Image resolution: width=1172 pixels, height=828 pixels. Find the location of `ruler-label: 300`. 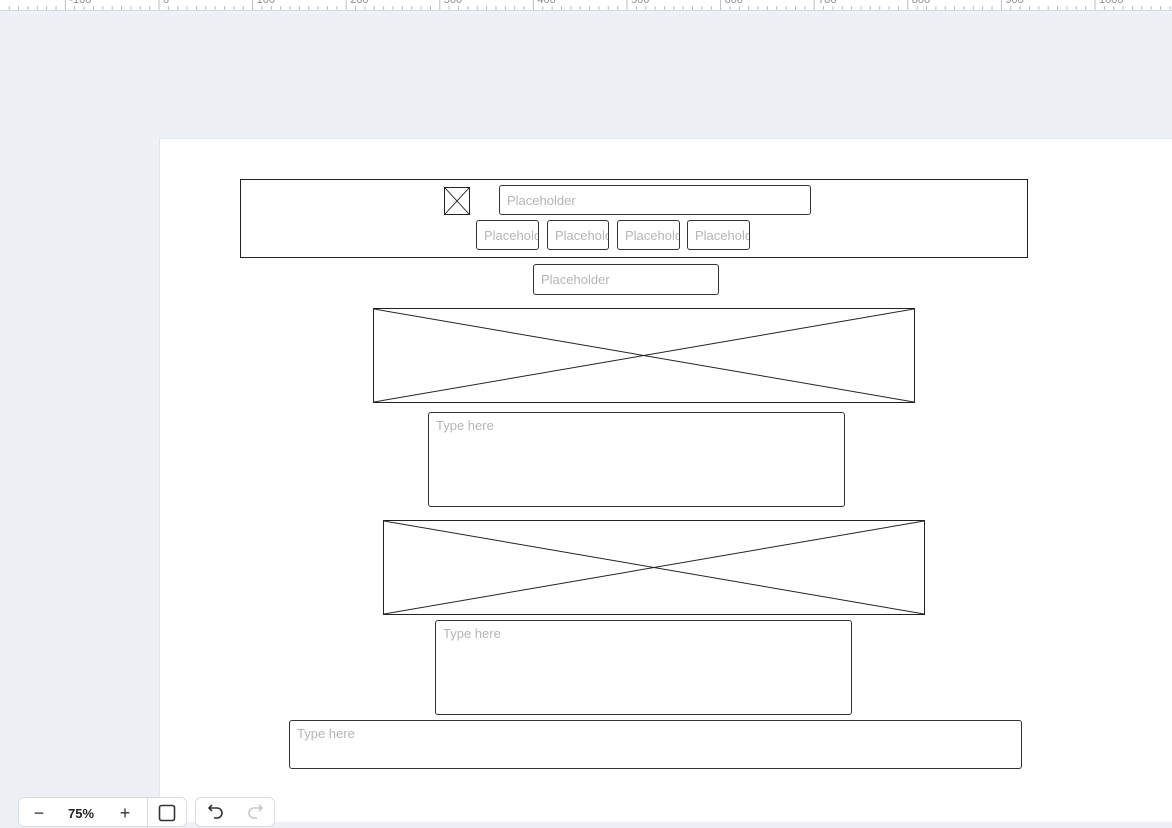

ruler-label: 300 is located at coordinates (453, 3).